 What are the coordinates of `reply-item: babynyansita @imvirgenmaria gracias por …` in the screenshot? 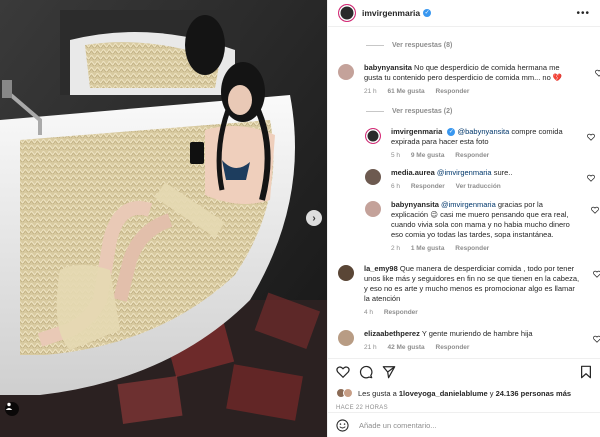 It's located at (482, 227).